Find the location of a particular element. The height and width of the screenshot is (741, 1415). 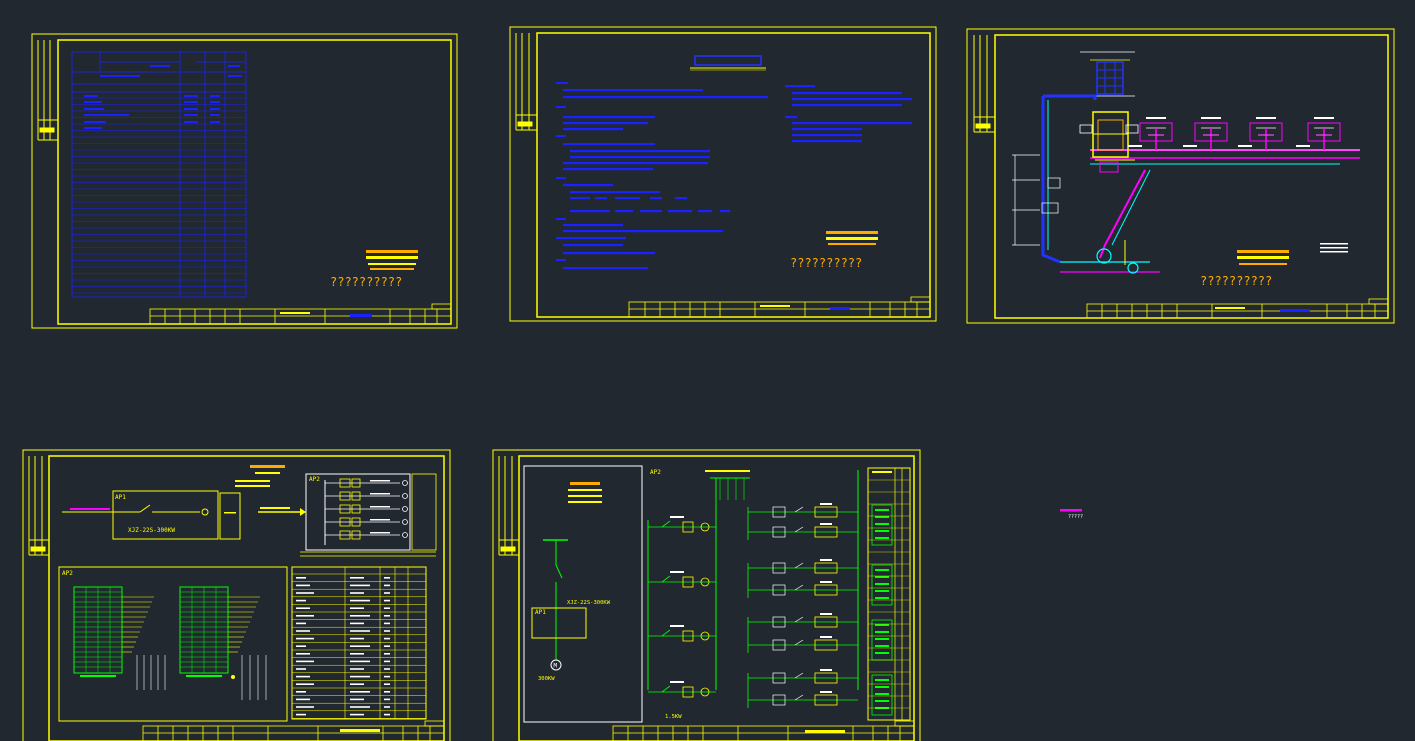

sheet-2-notes-left is located at coordinates (662, 176).